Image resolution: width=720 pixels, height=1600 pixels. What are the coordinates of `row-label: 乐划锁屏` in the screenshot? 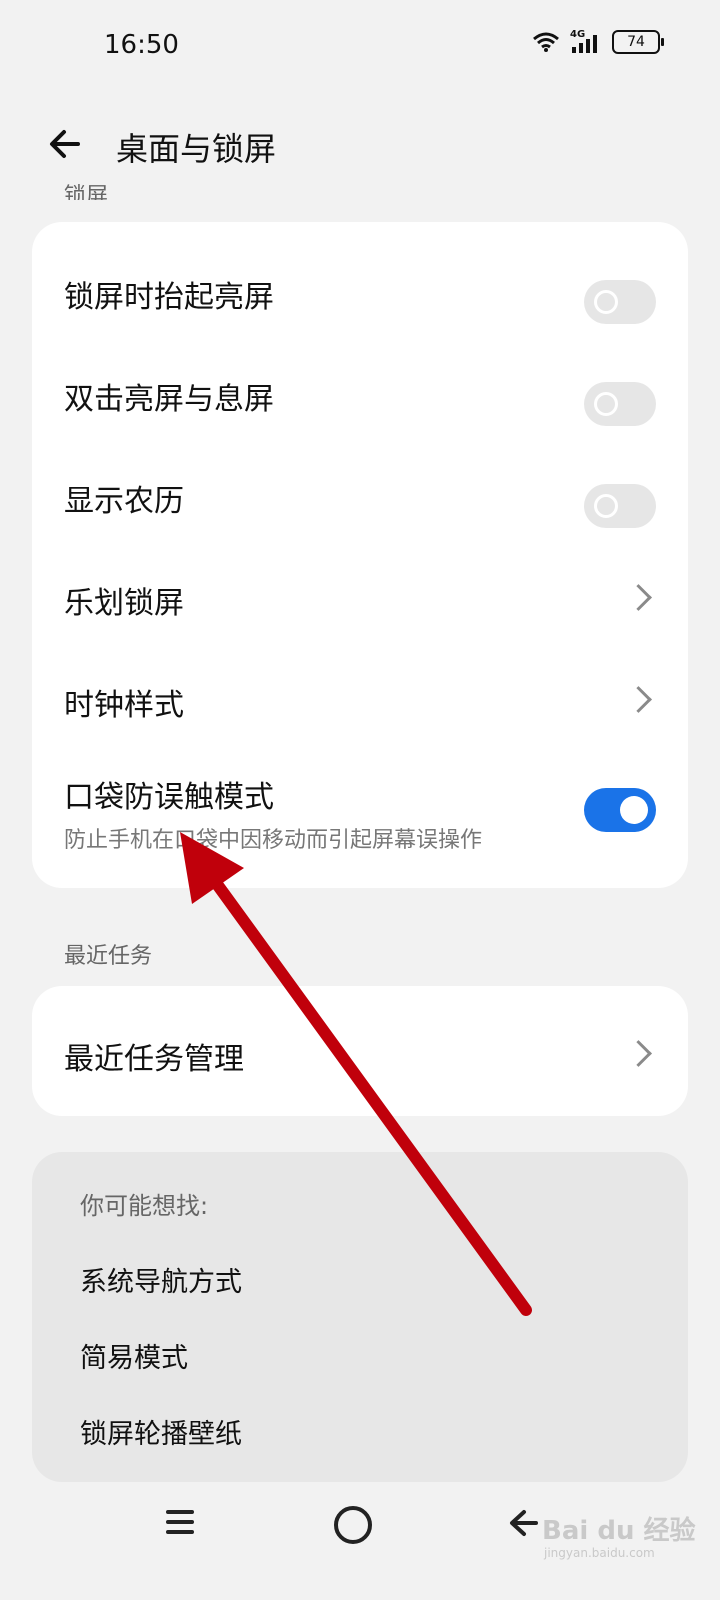 It's located at (124, 603).